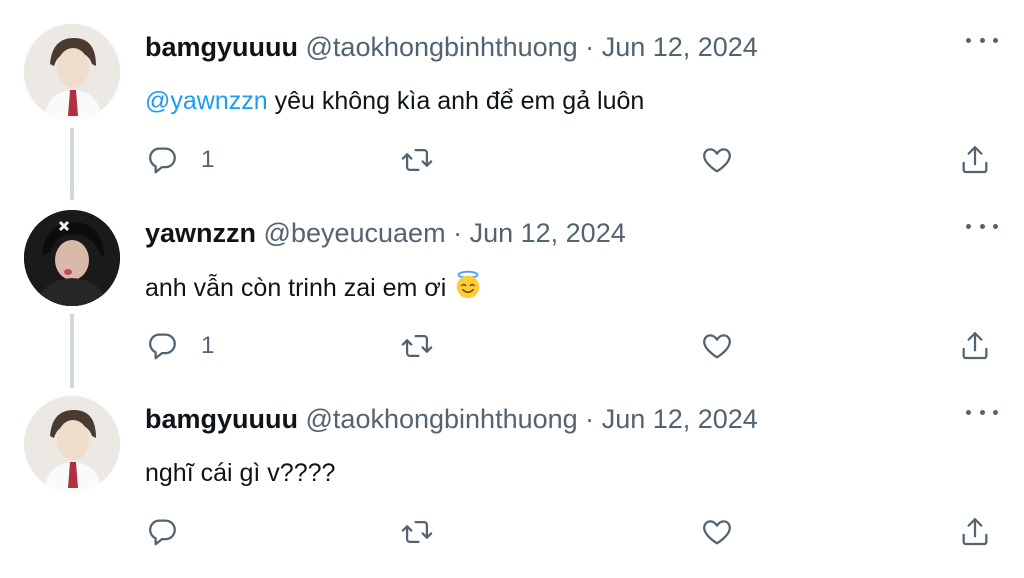  I want to click on display-name: yawnzzn, so click(200, 233).